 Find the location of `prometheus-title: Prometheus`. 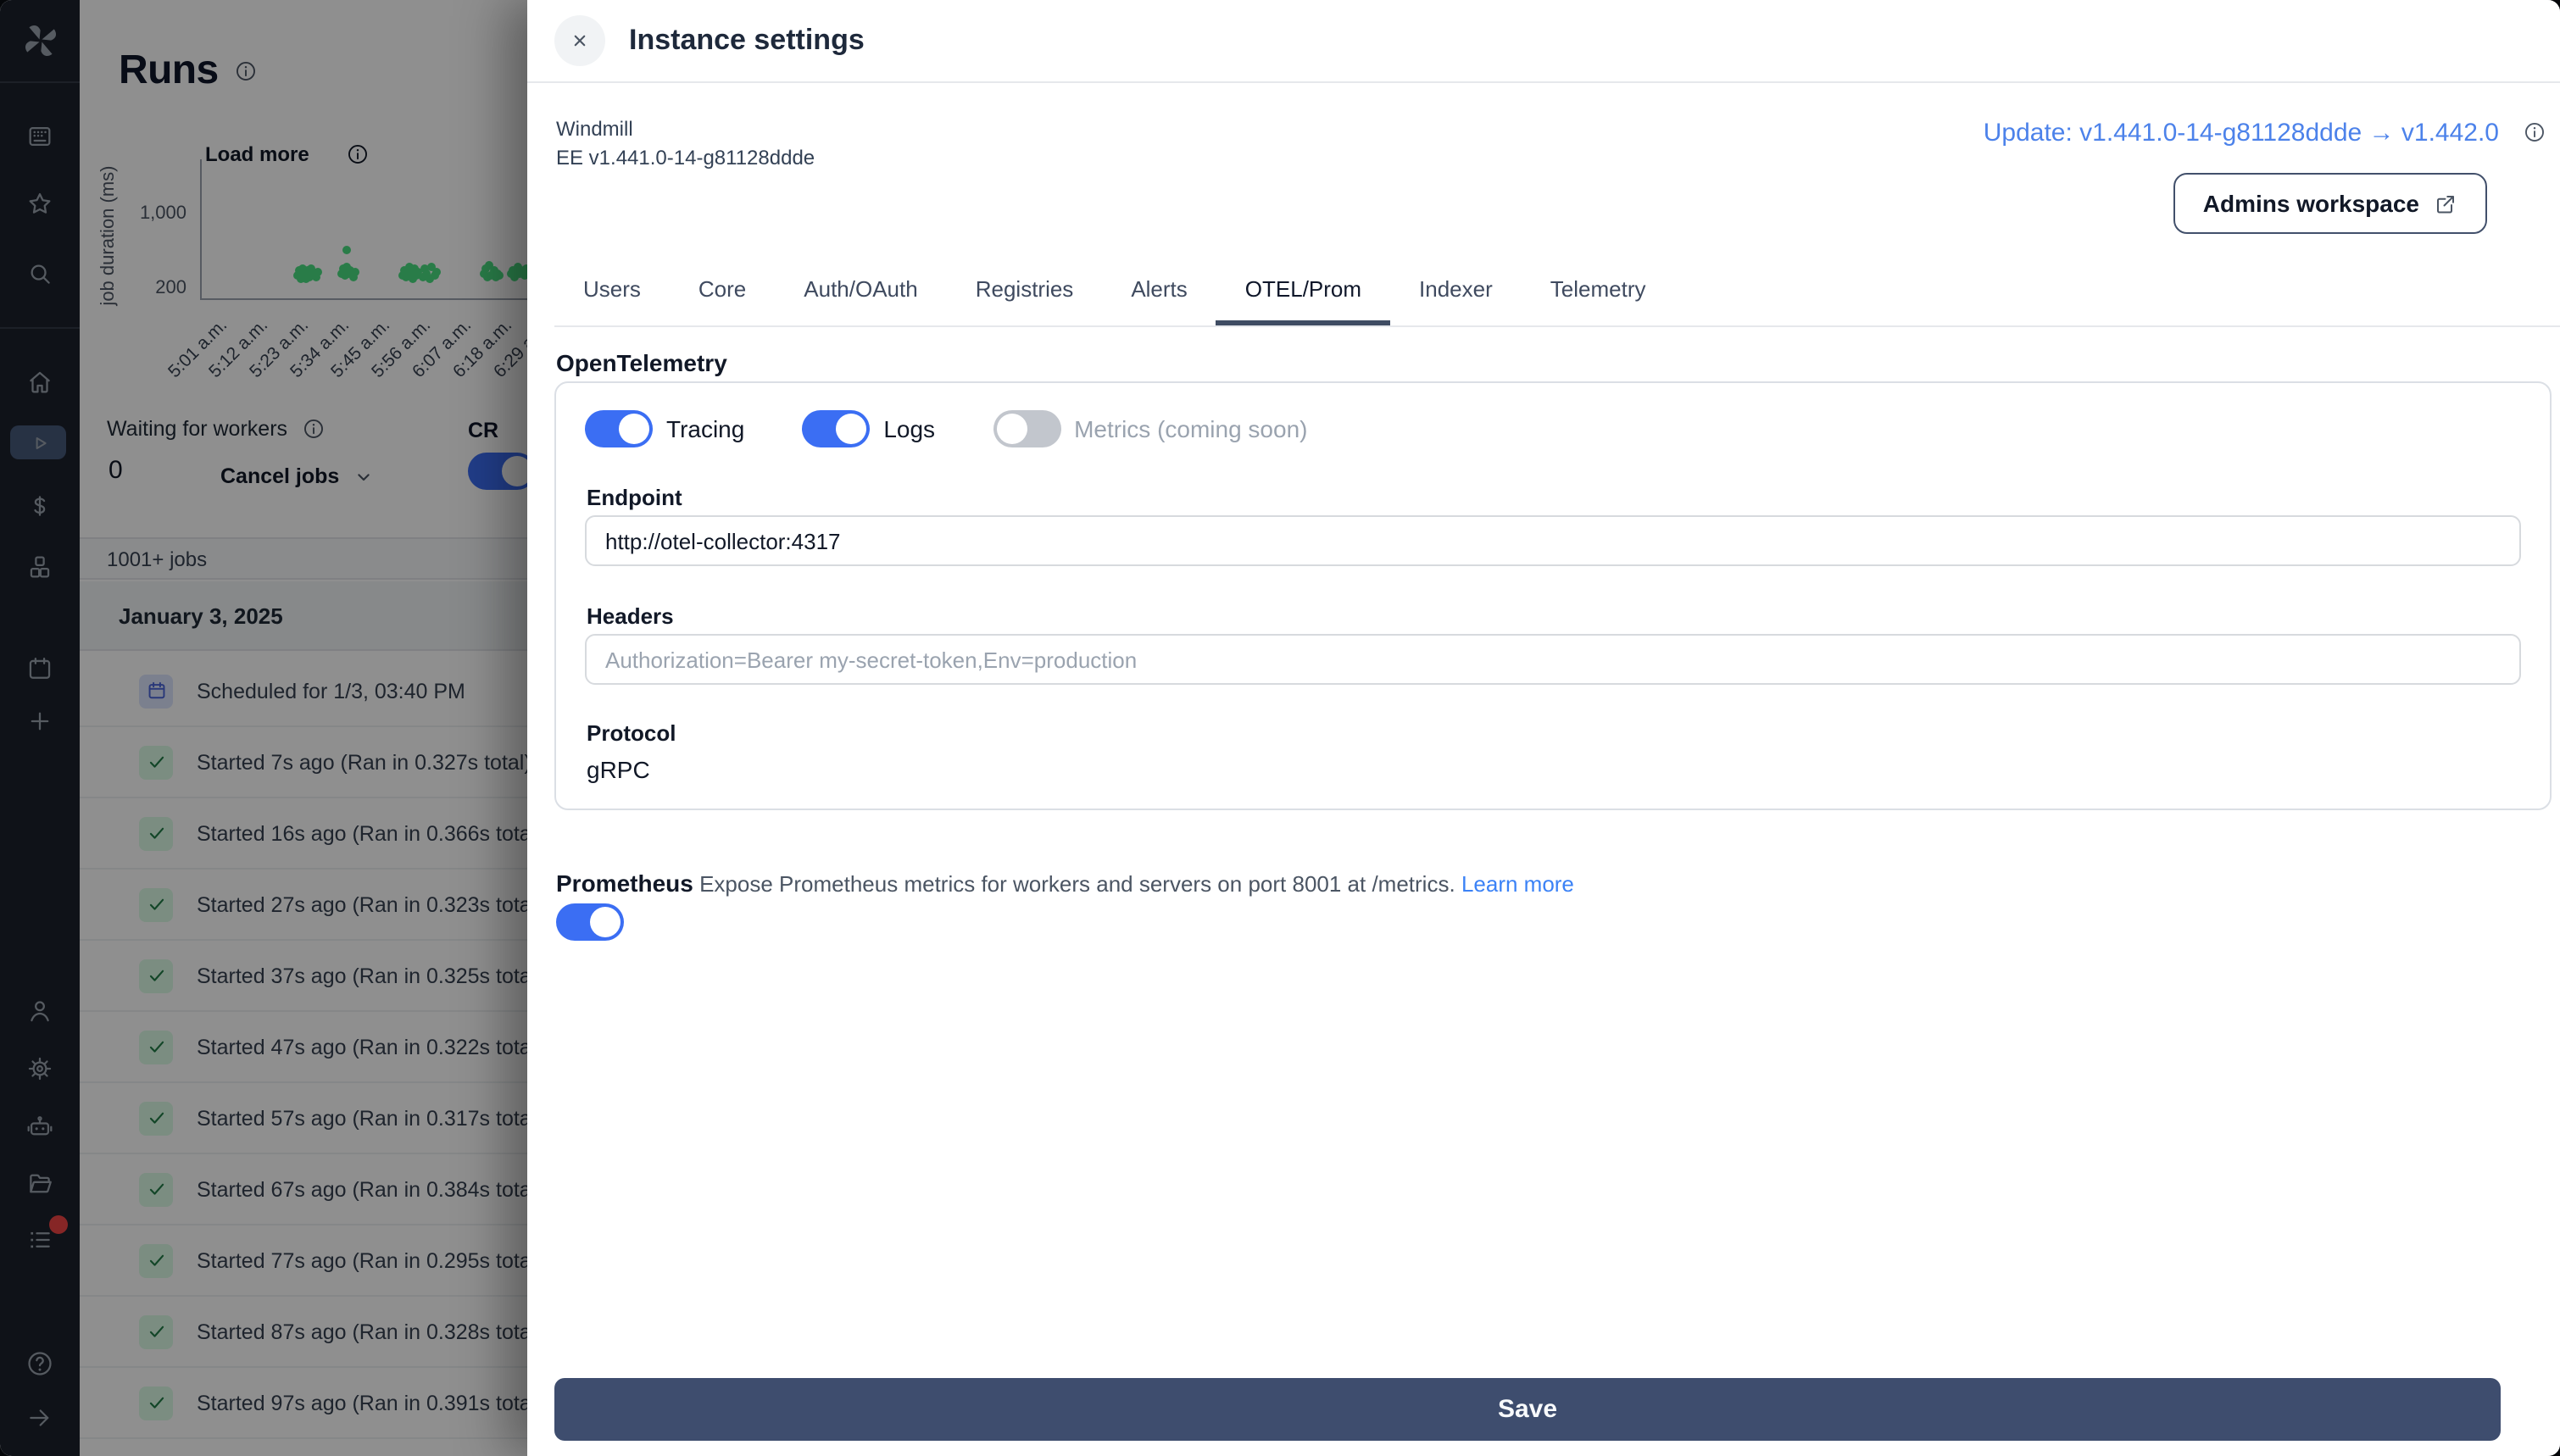

prometheus-title: Prometheus is located at coordinates (624, 884).